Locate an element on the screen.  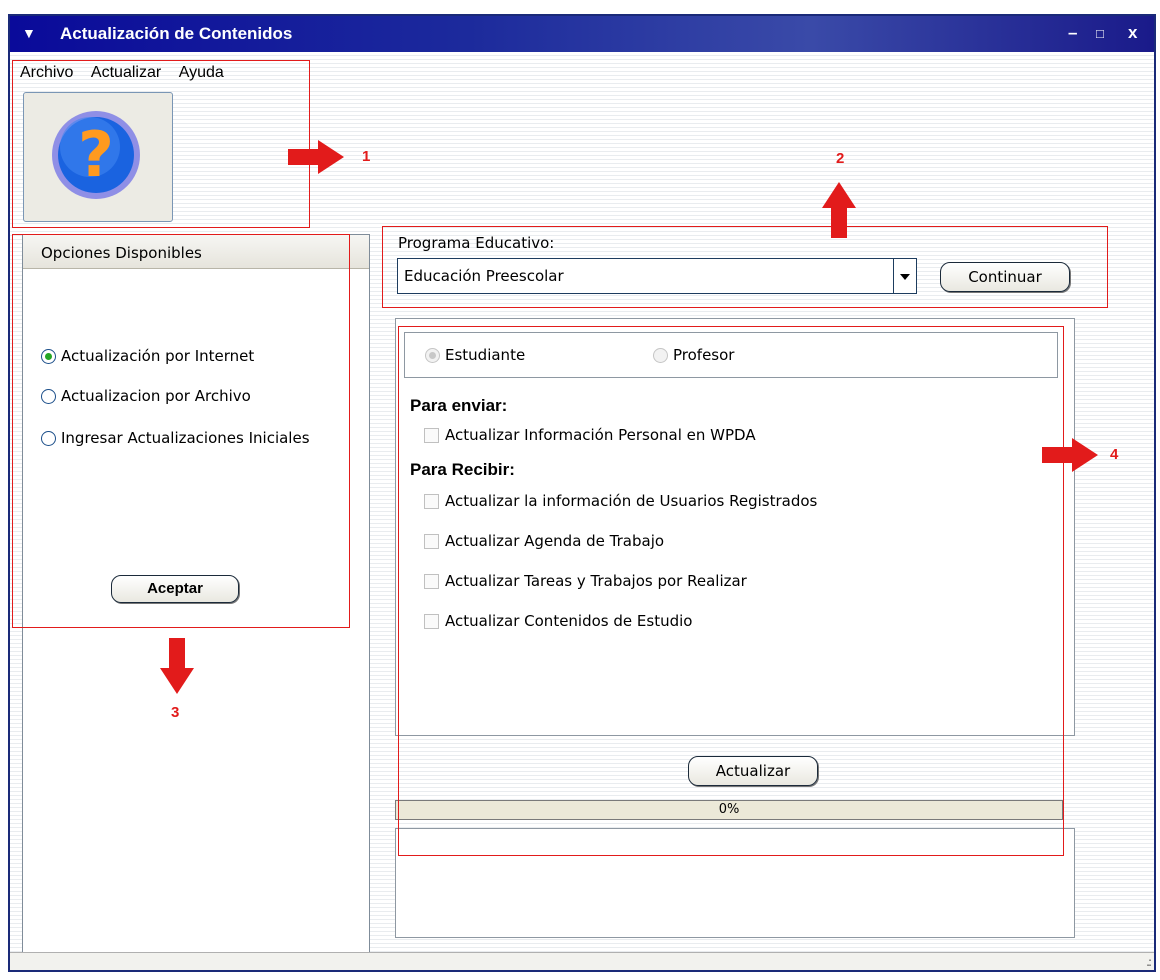
app-icon: ▼ is located at coordinates (29, 33).